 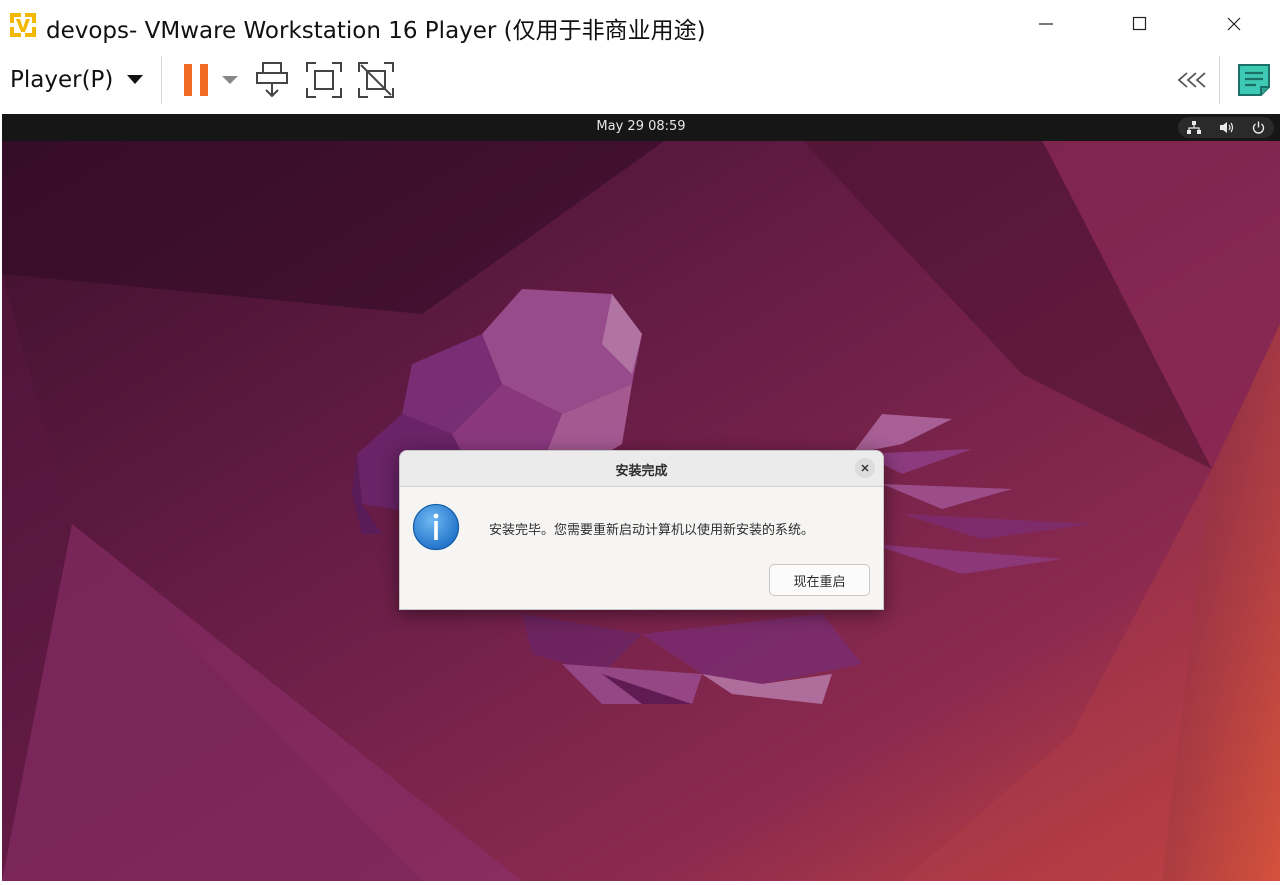 I want to click on collapse-toolbar-icon, so click(x=1191, y=80).